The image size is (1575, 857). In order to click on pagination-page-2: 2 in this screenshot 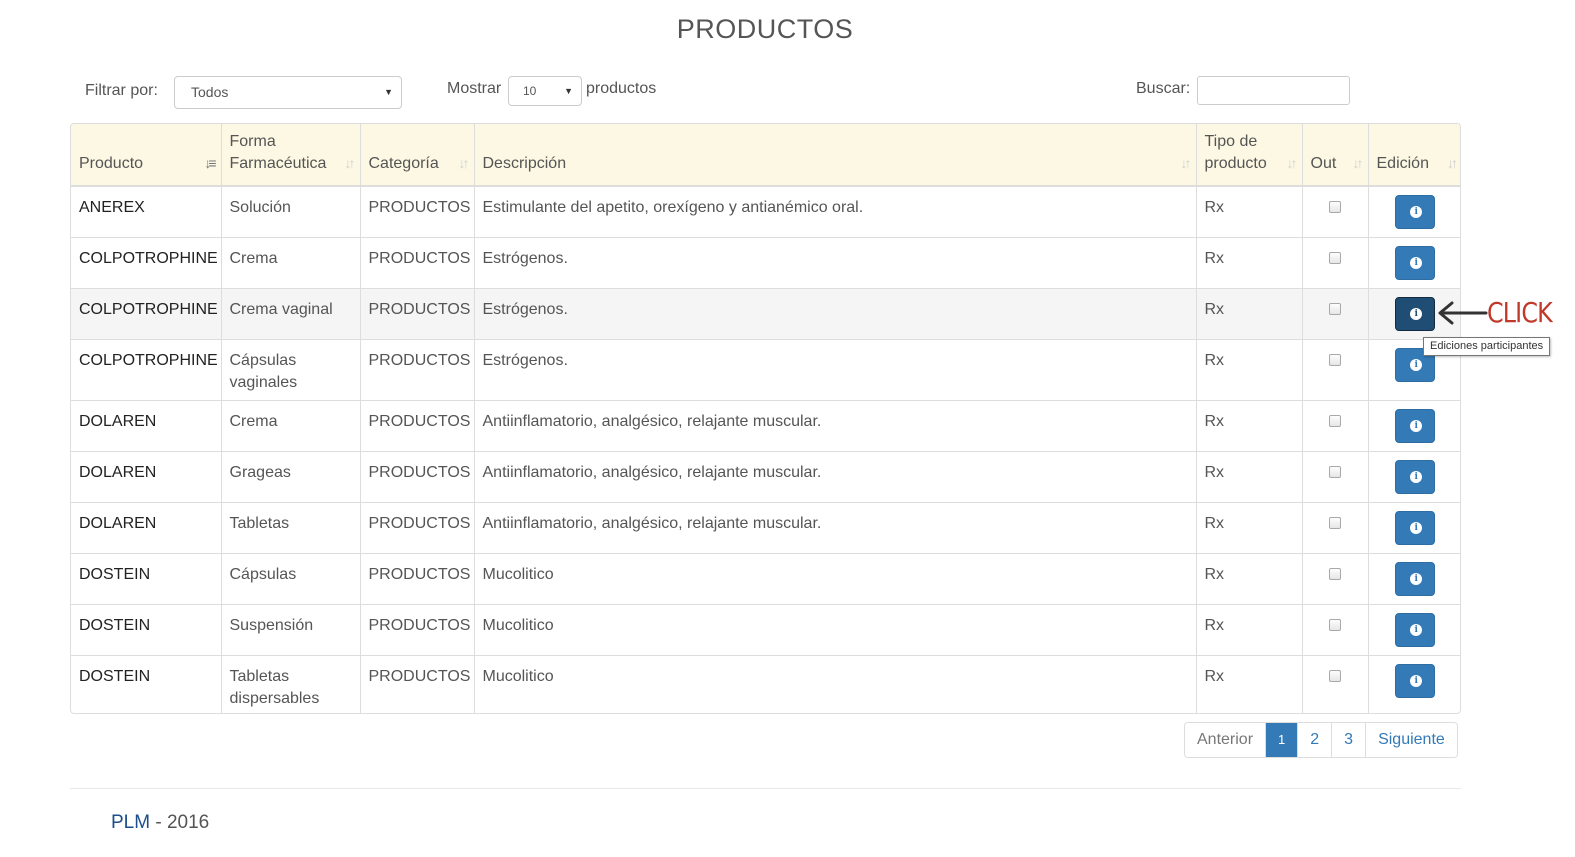, I will do `click(1314, 740)`.